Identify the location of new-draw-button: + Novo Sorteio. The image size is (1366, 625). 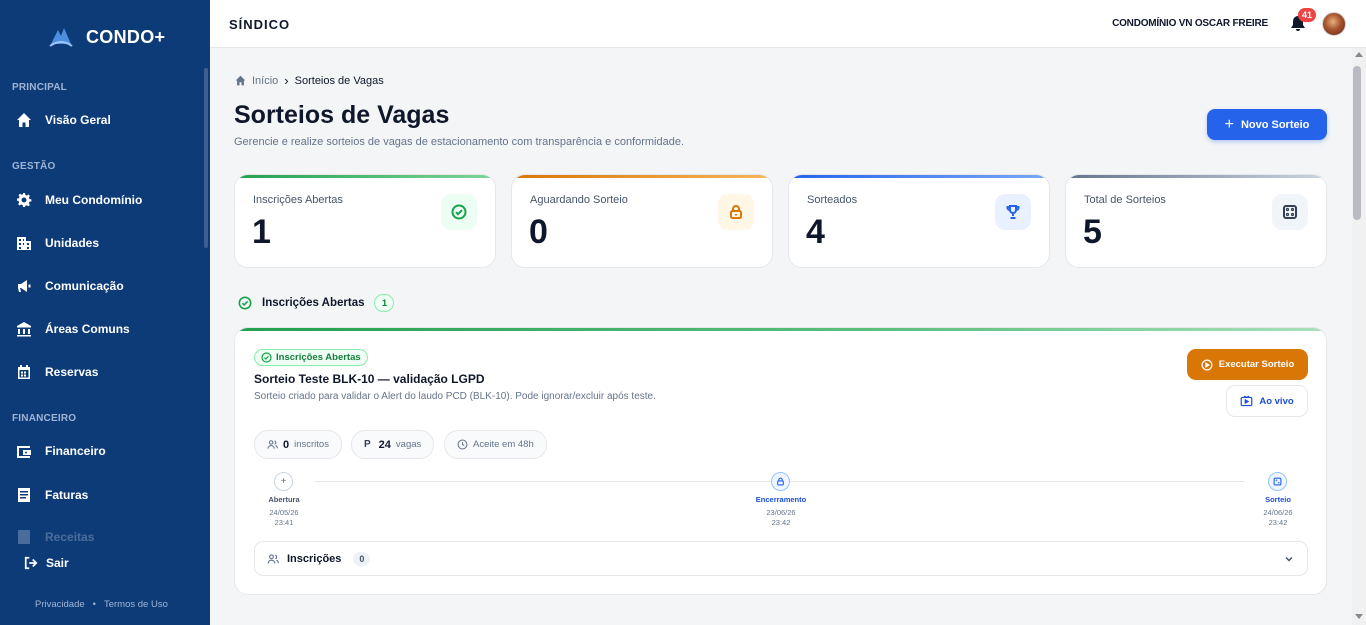
(1267, 124).